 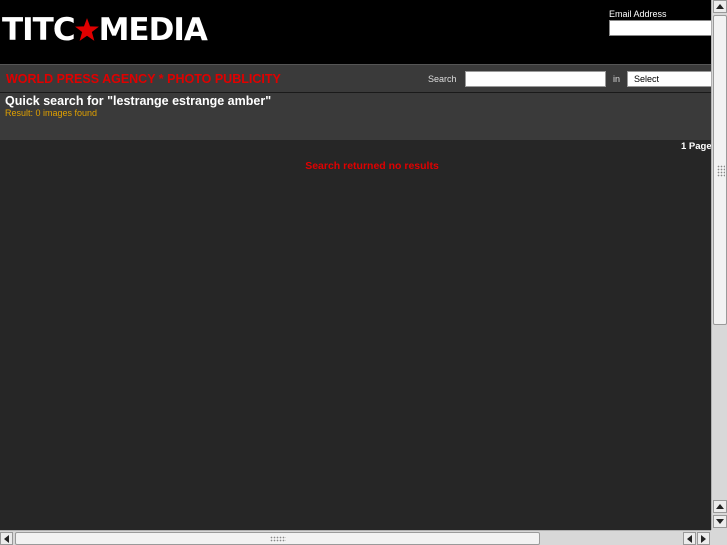 I want to click on scroll-left-button-right, so click(x=689, y=538).